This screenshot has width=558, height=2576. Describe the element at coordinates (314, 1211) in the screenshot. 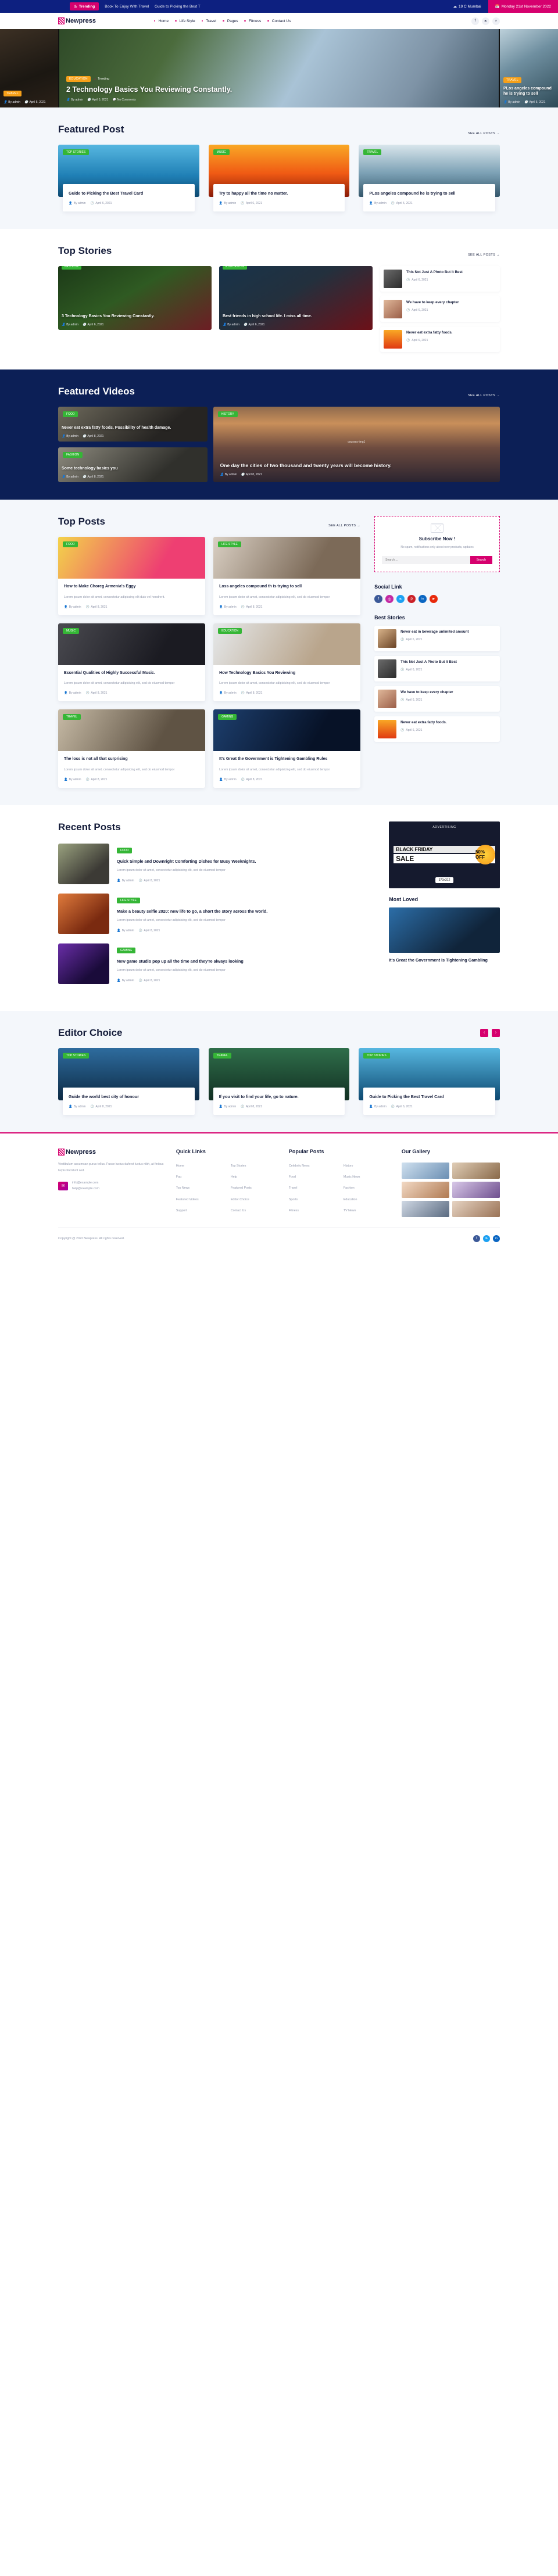

I see `footer-link: Fitness` at that location.